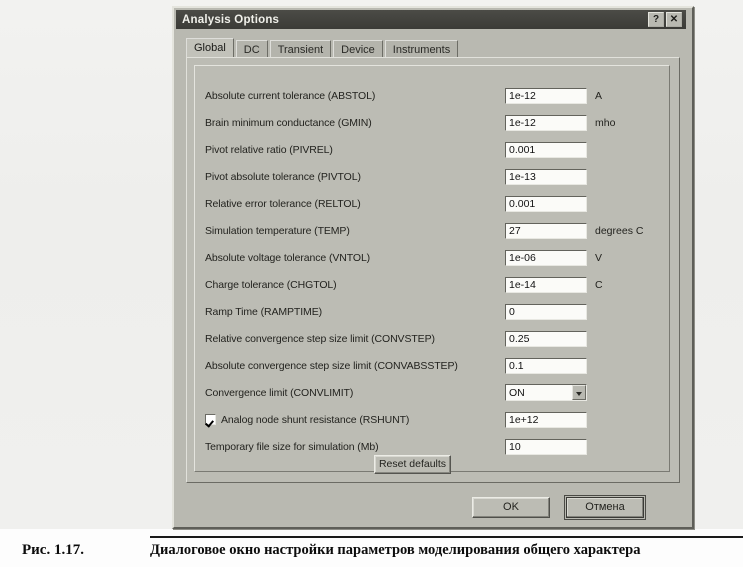  I want to click on reset-defaults-button: Reset defaults, so click(412, 464).